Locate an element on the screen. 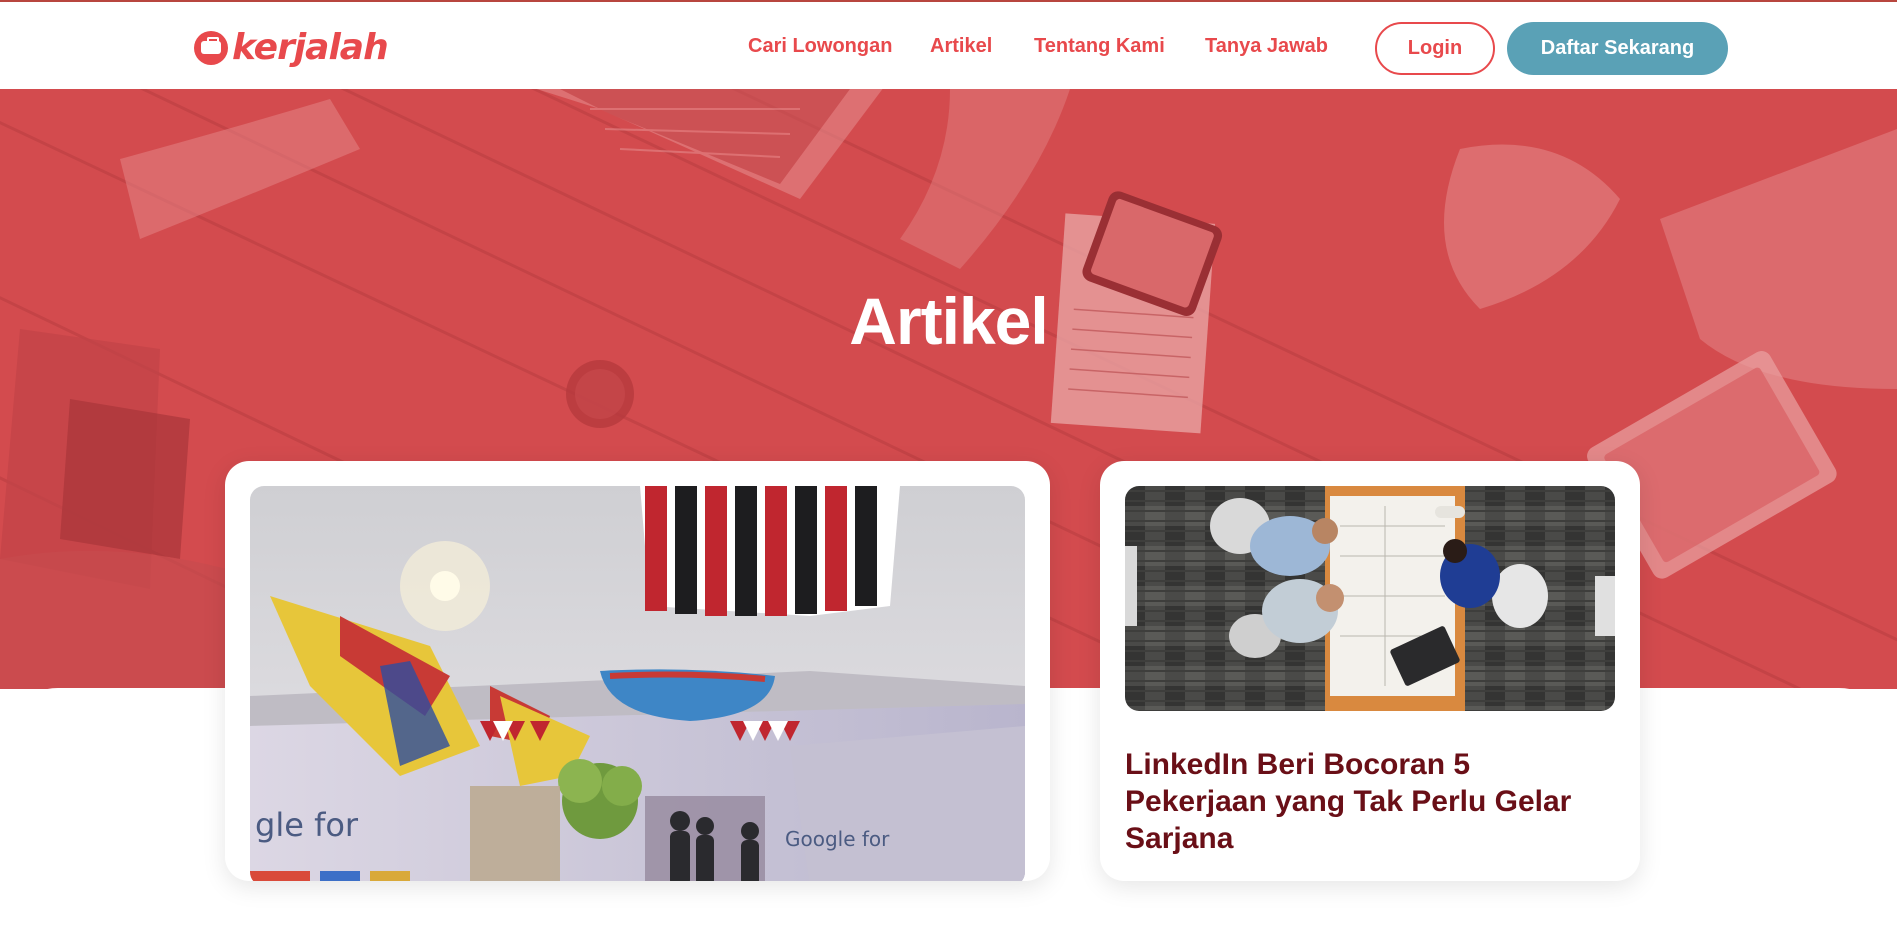 The width and height of the screenshot is (1897, 948). nav-artikel: Artikel is located at coordinates (961, 46).